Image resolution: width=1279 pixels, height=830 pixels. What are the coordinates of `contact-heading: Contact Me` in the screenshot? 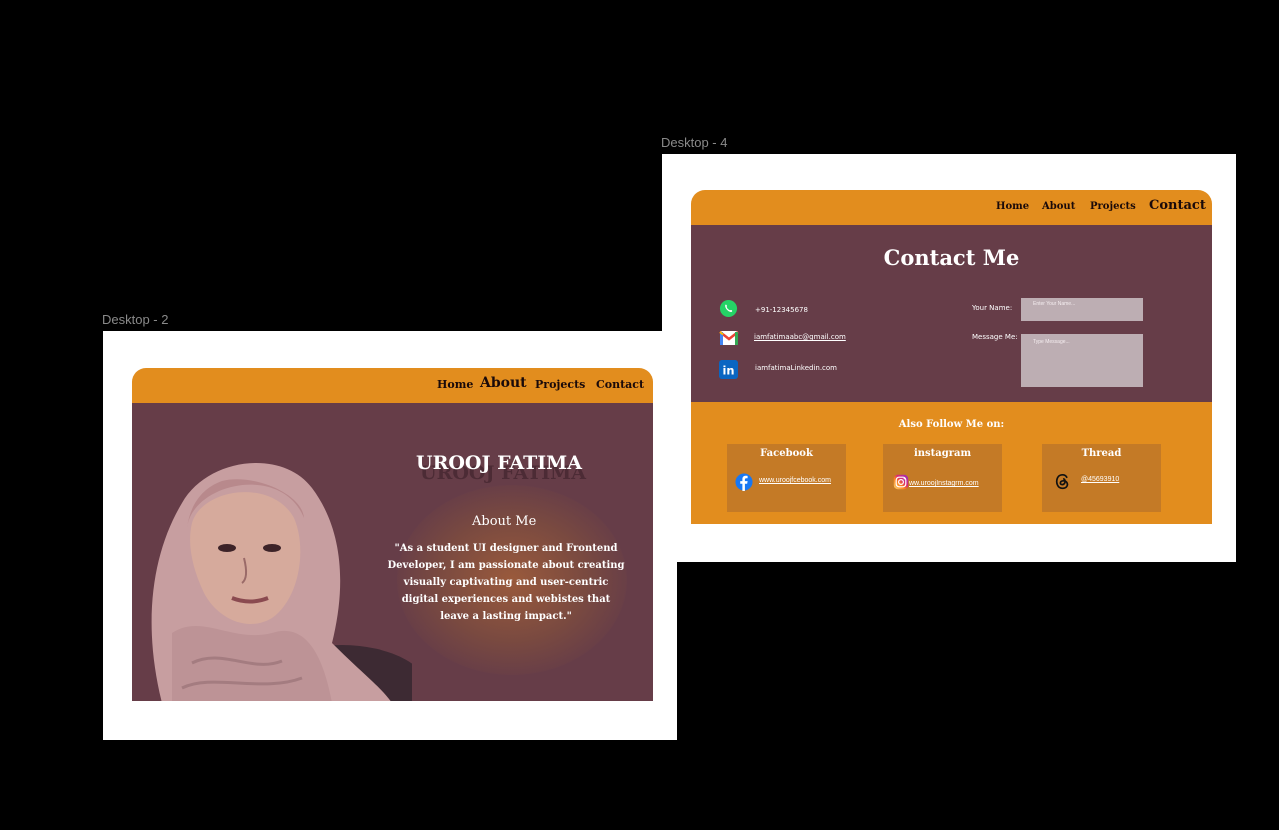 It's located at (951, 257).